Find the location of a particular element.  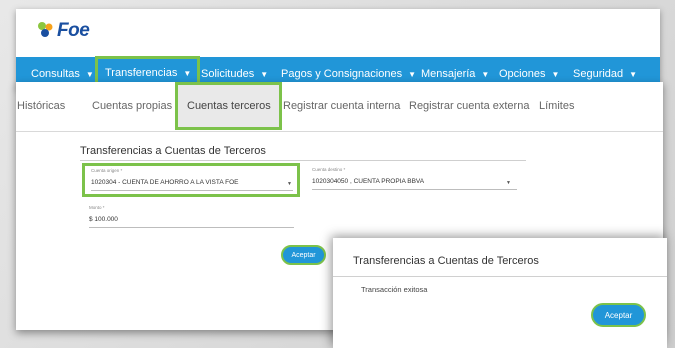

tab-registrar-interna: Registrar cuenta interna is located at coordinates (341, 106).